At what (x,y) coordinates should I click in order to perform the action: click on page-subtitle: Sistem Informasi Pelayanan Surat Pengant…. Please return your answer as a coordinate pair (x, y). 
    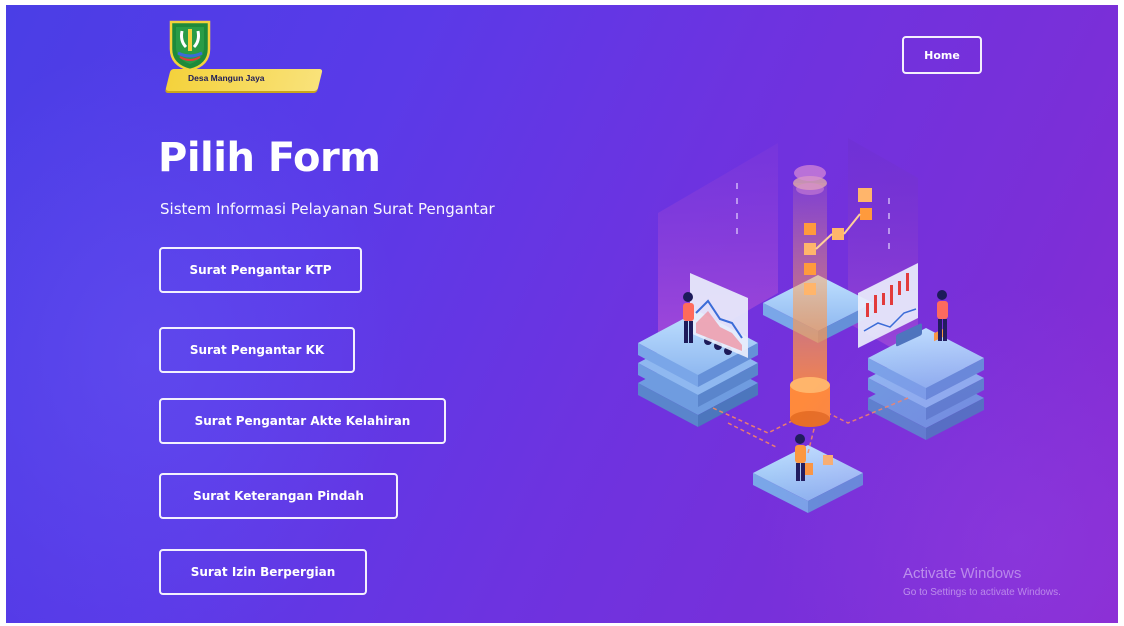
    Looking at the image, I should click on (327, 209).